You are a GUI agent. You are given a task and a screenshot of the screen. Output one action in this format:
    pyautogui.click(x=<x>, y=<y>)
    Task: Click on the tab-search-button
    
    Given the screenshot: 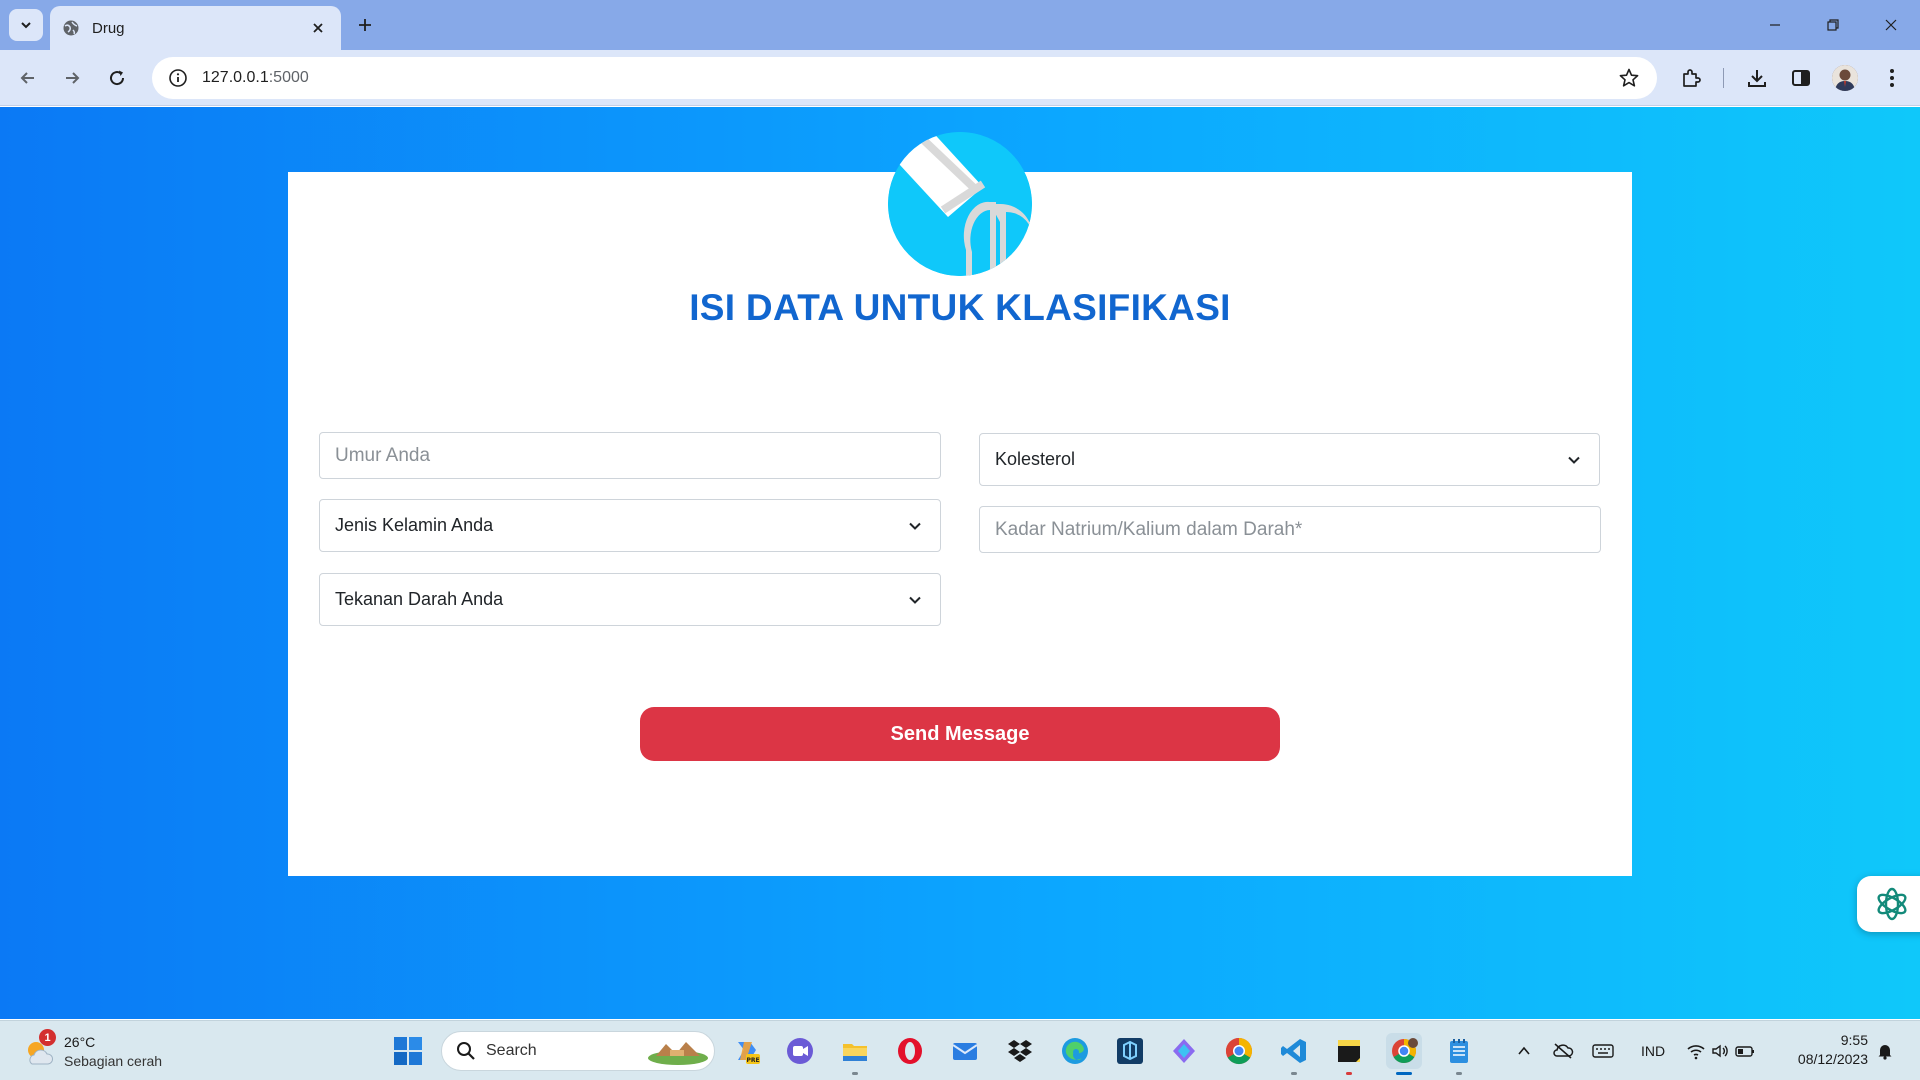 What is the action you would take?
    pyautogui.click(x=26, y=25)
    